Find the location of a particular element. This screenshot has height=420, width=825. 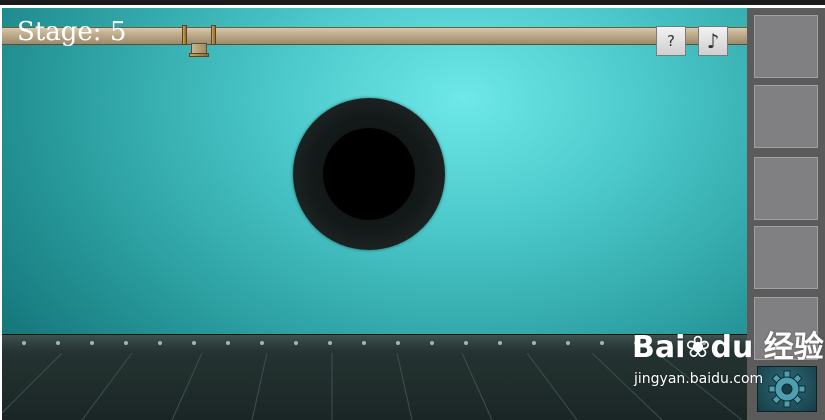

baidu-jingyan-watermark: Bai❀du 经验 jingyan.baidu.com is located at coordinates (728, 365).